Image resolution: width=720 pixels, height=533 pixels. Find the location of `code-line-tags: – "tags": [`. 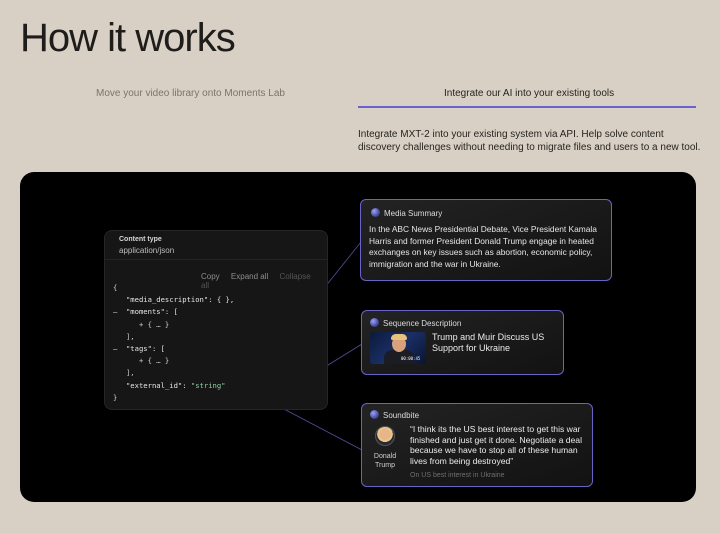

code-line-tags: – "tags": [ is located at coordinates (173, 349).